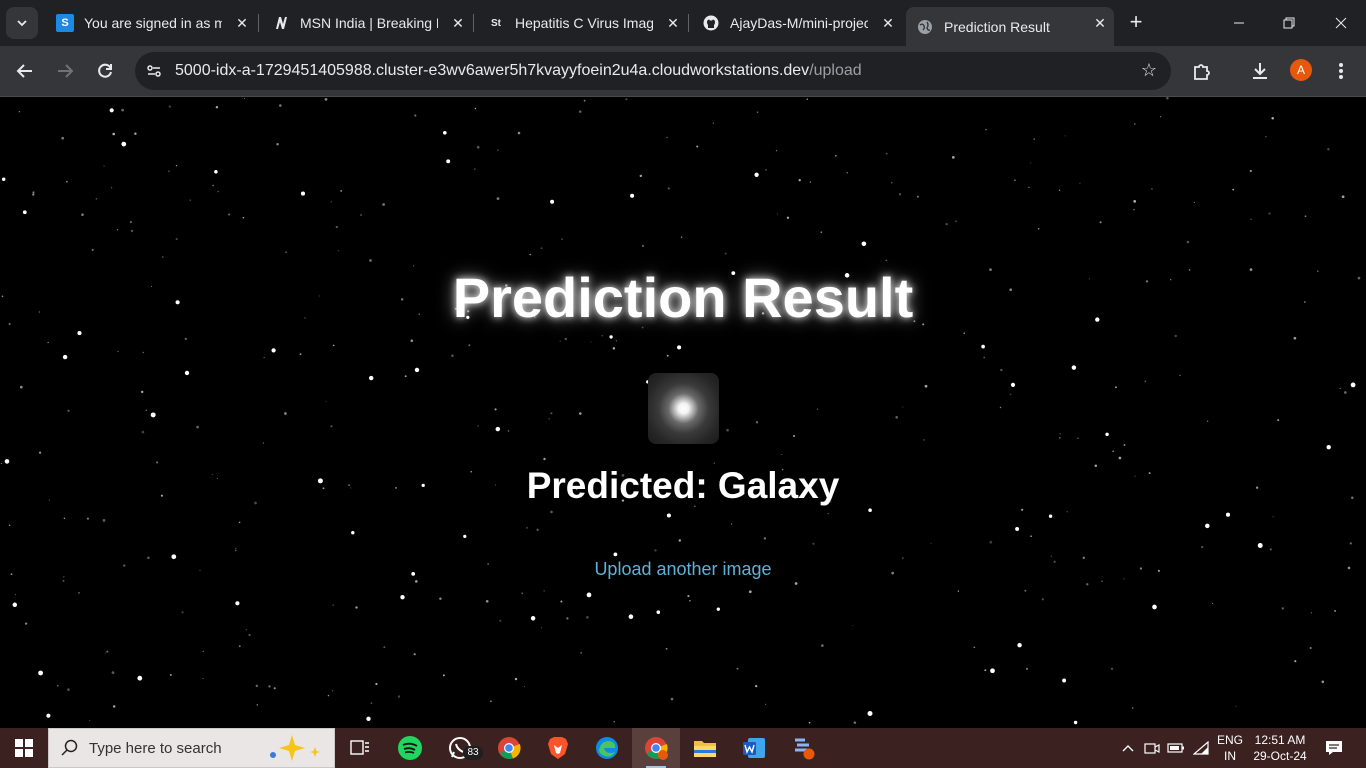  Describe the element at coordinates (1010, 26) in the screenshot. I see `tab-prediction-result: Prediction Result ✕` at that location.